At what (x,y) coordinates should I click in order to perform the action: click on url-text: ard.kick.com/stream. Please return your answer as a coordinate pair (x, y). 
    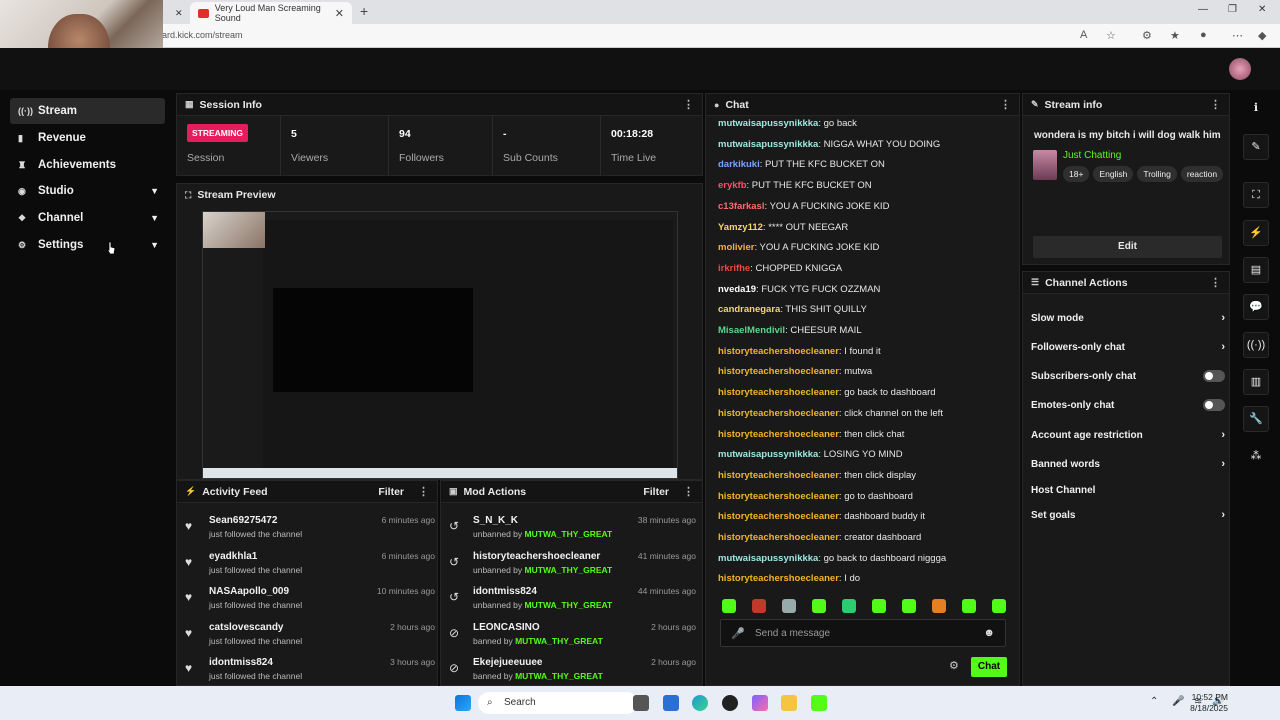
    Looking at the image, I should click on (202, 35).